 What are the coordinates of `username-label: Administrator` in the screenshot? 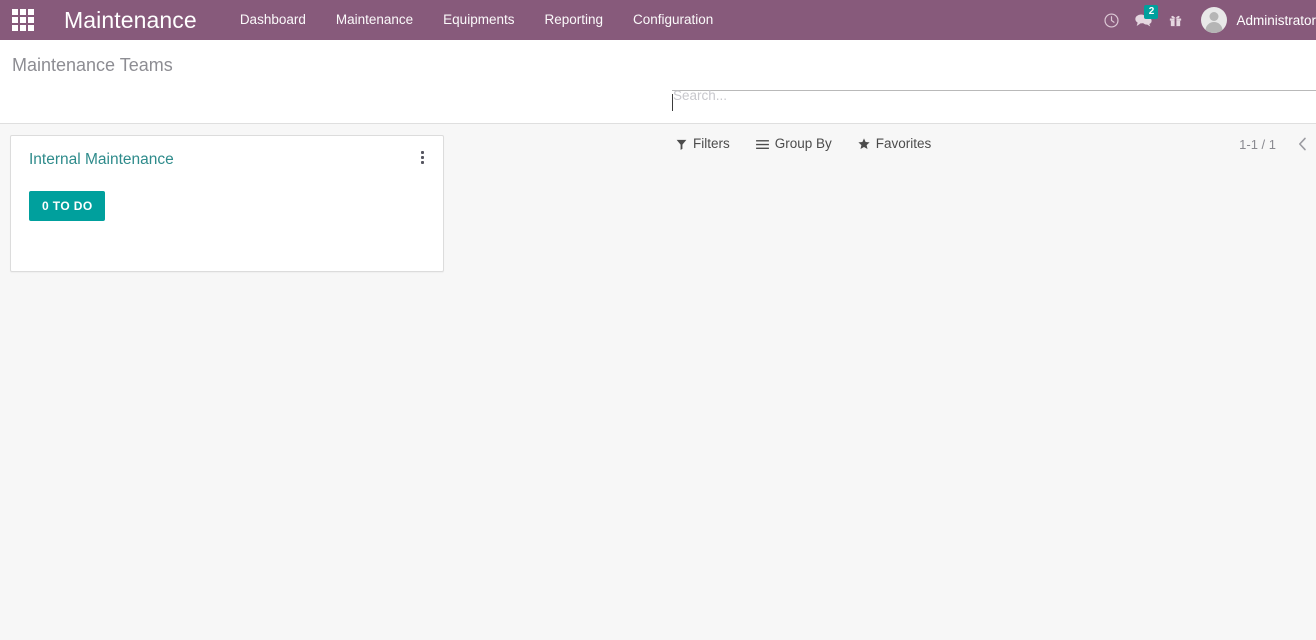 It's located at (1276, 20).